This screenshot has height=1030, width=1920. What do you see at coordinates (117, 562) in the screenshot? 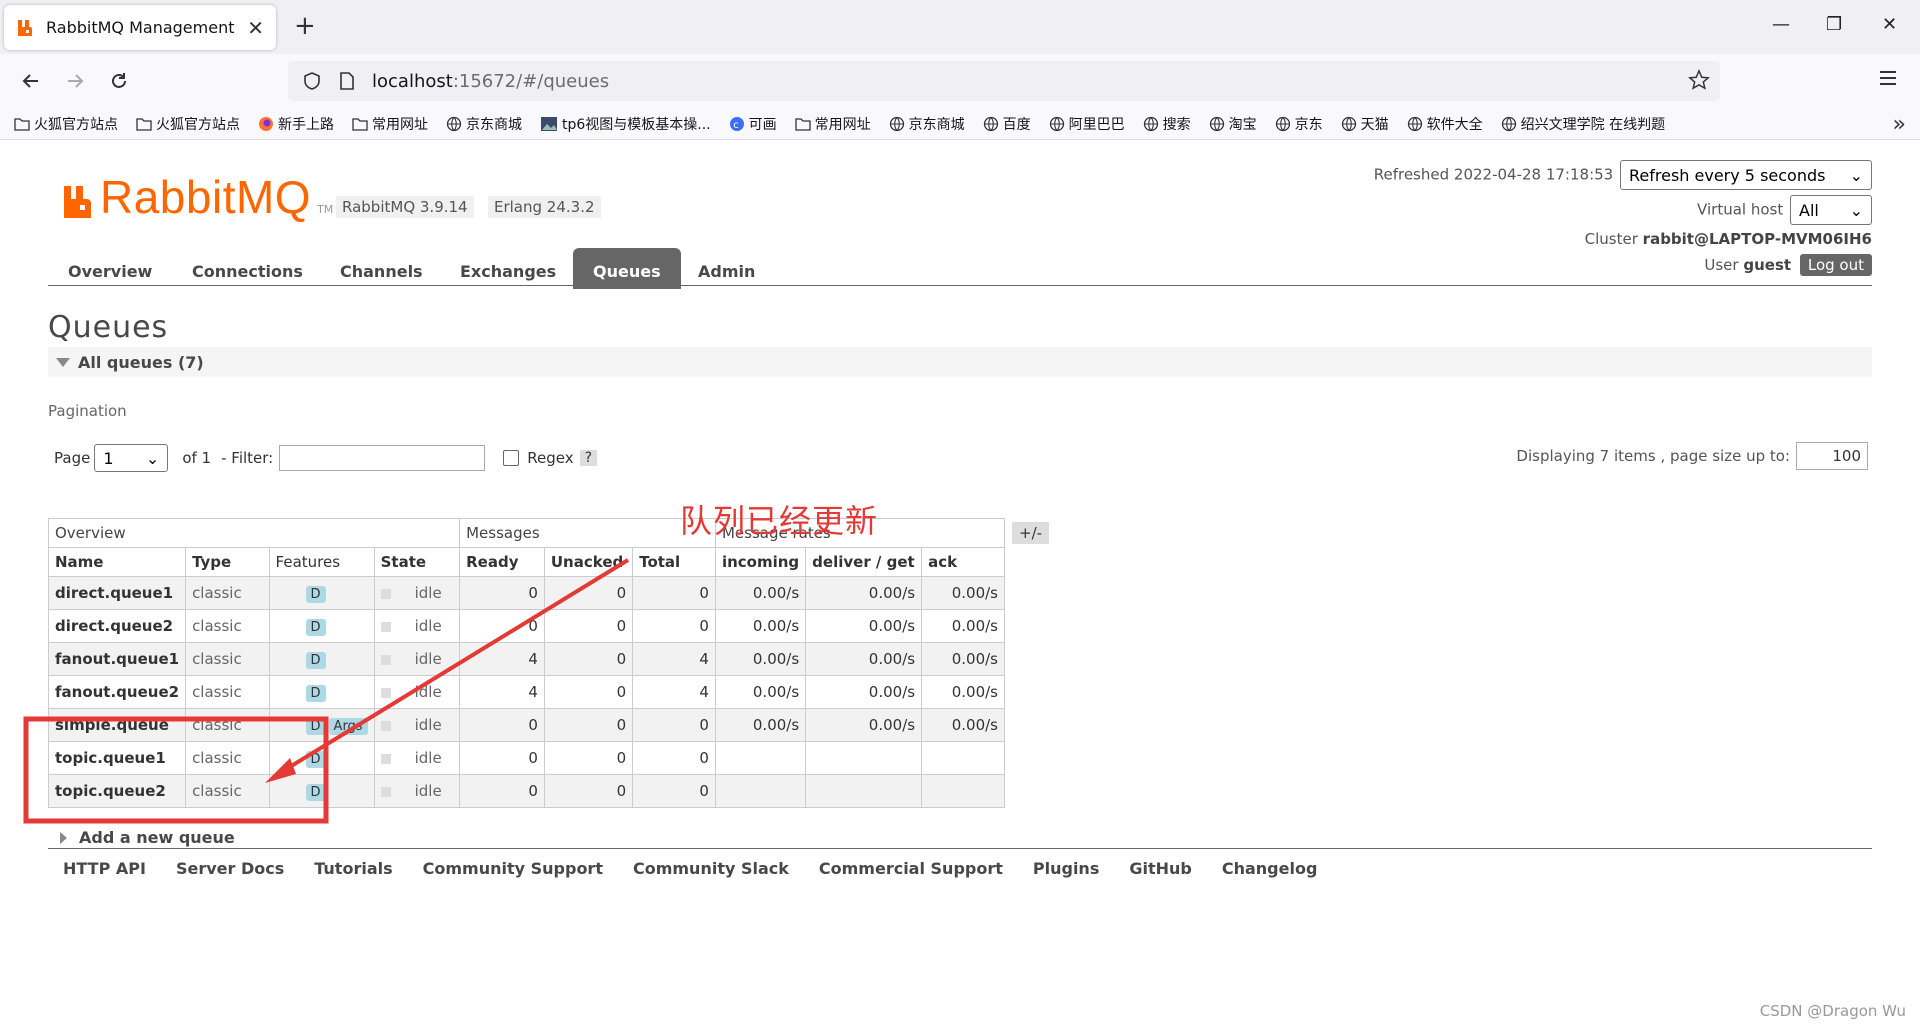
I see `col-name: Name` at bounding box center [117, 562].